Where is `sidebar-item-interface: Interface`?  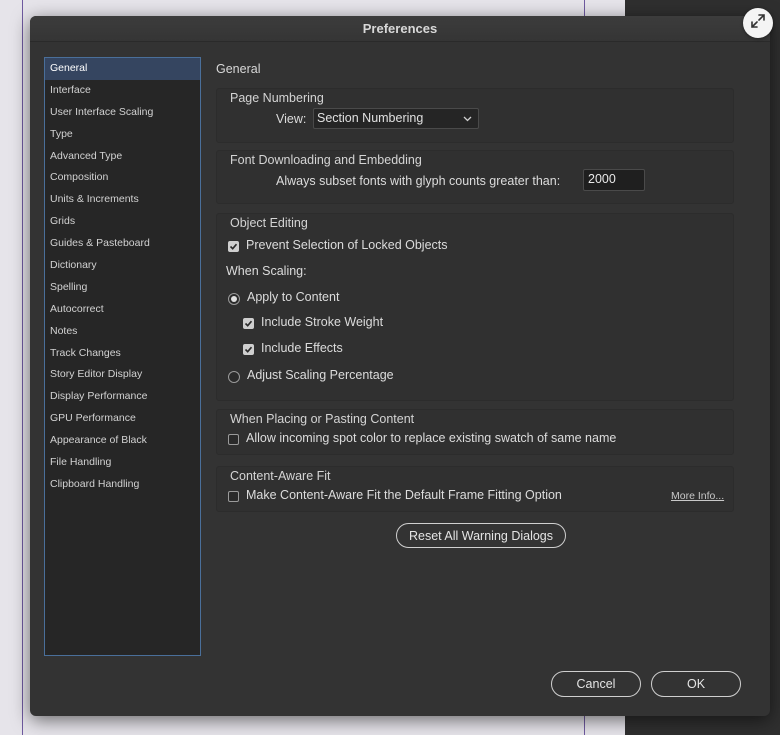
sidebar-item-interface: Interface is located at coordinates (122, 91).